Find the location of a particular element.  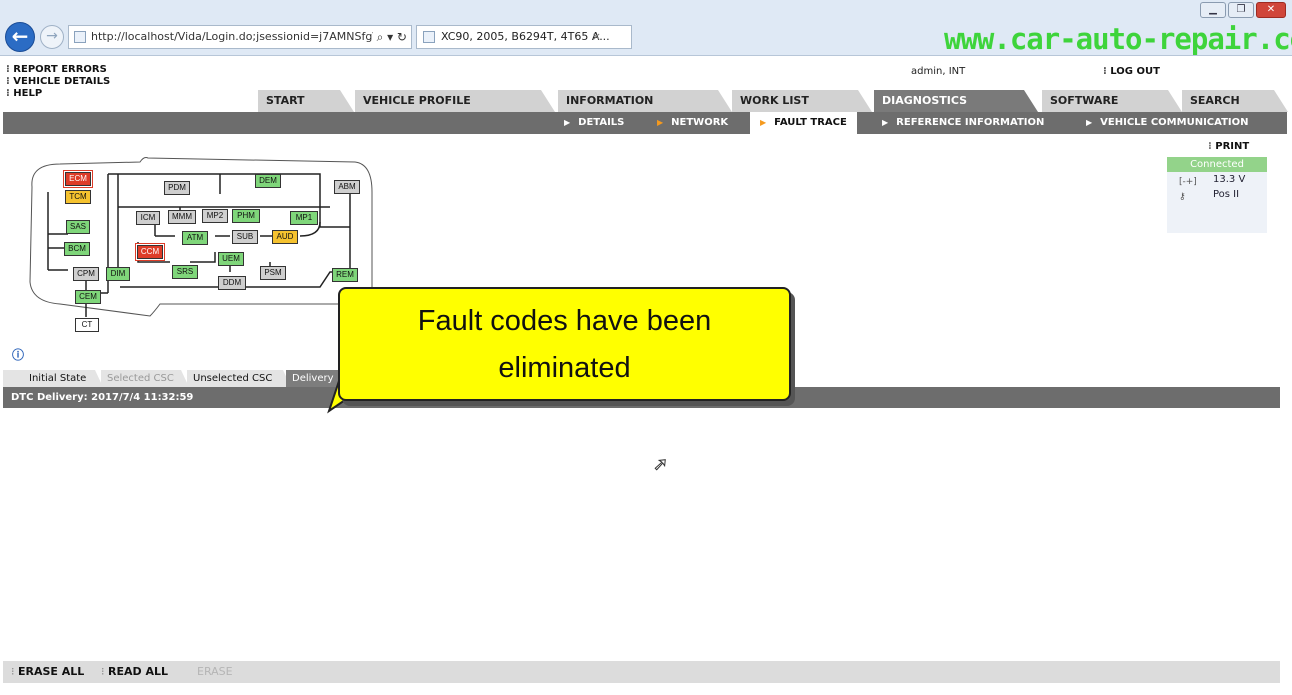

tab-unselected-csc: Unselected CSC is located at coordinates (239, 378).